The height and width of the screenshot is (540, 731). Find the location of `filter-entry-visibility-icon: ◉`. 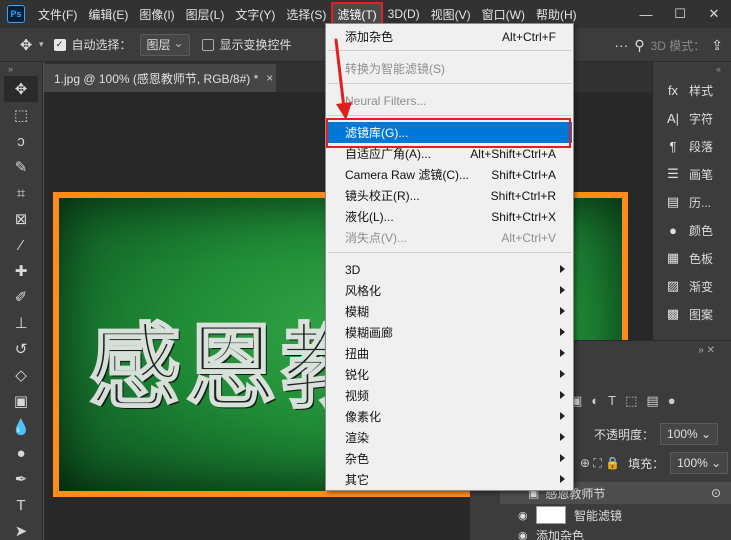

filter-entry-visibility-icon: ◉ is located at coordinates (527, 534).